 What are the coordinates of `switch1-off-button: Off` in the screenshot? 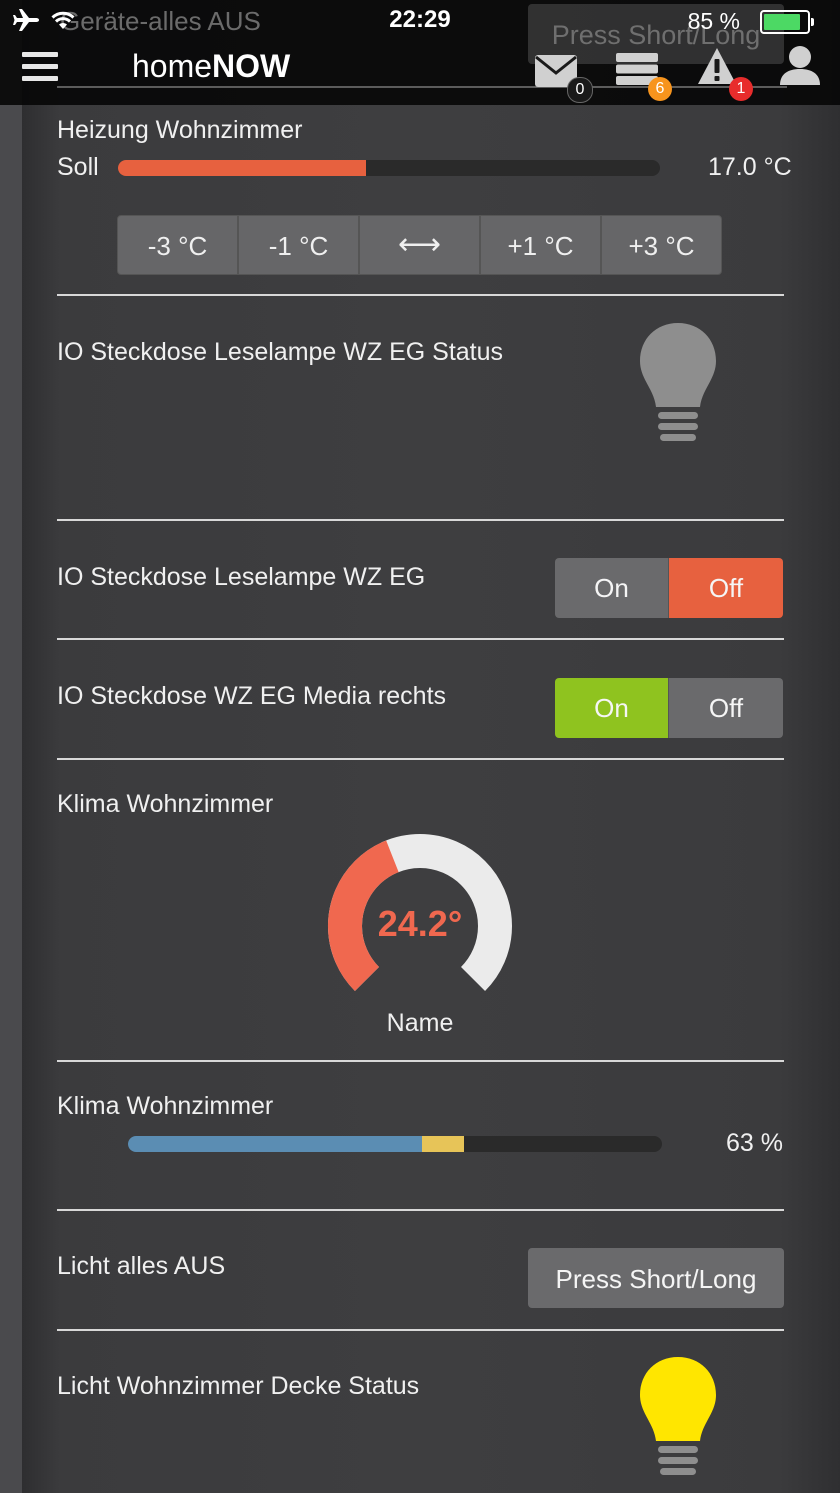 It's located at (726, 588).